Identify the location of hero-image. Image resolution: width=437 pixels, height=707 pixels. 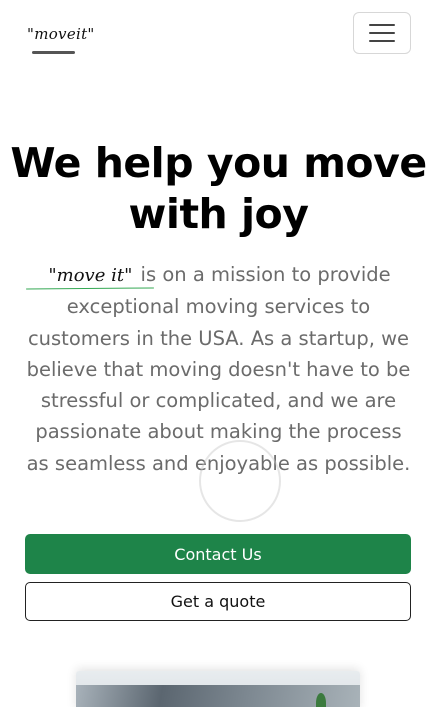
(218, 689).